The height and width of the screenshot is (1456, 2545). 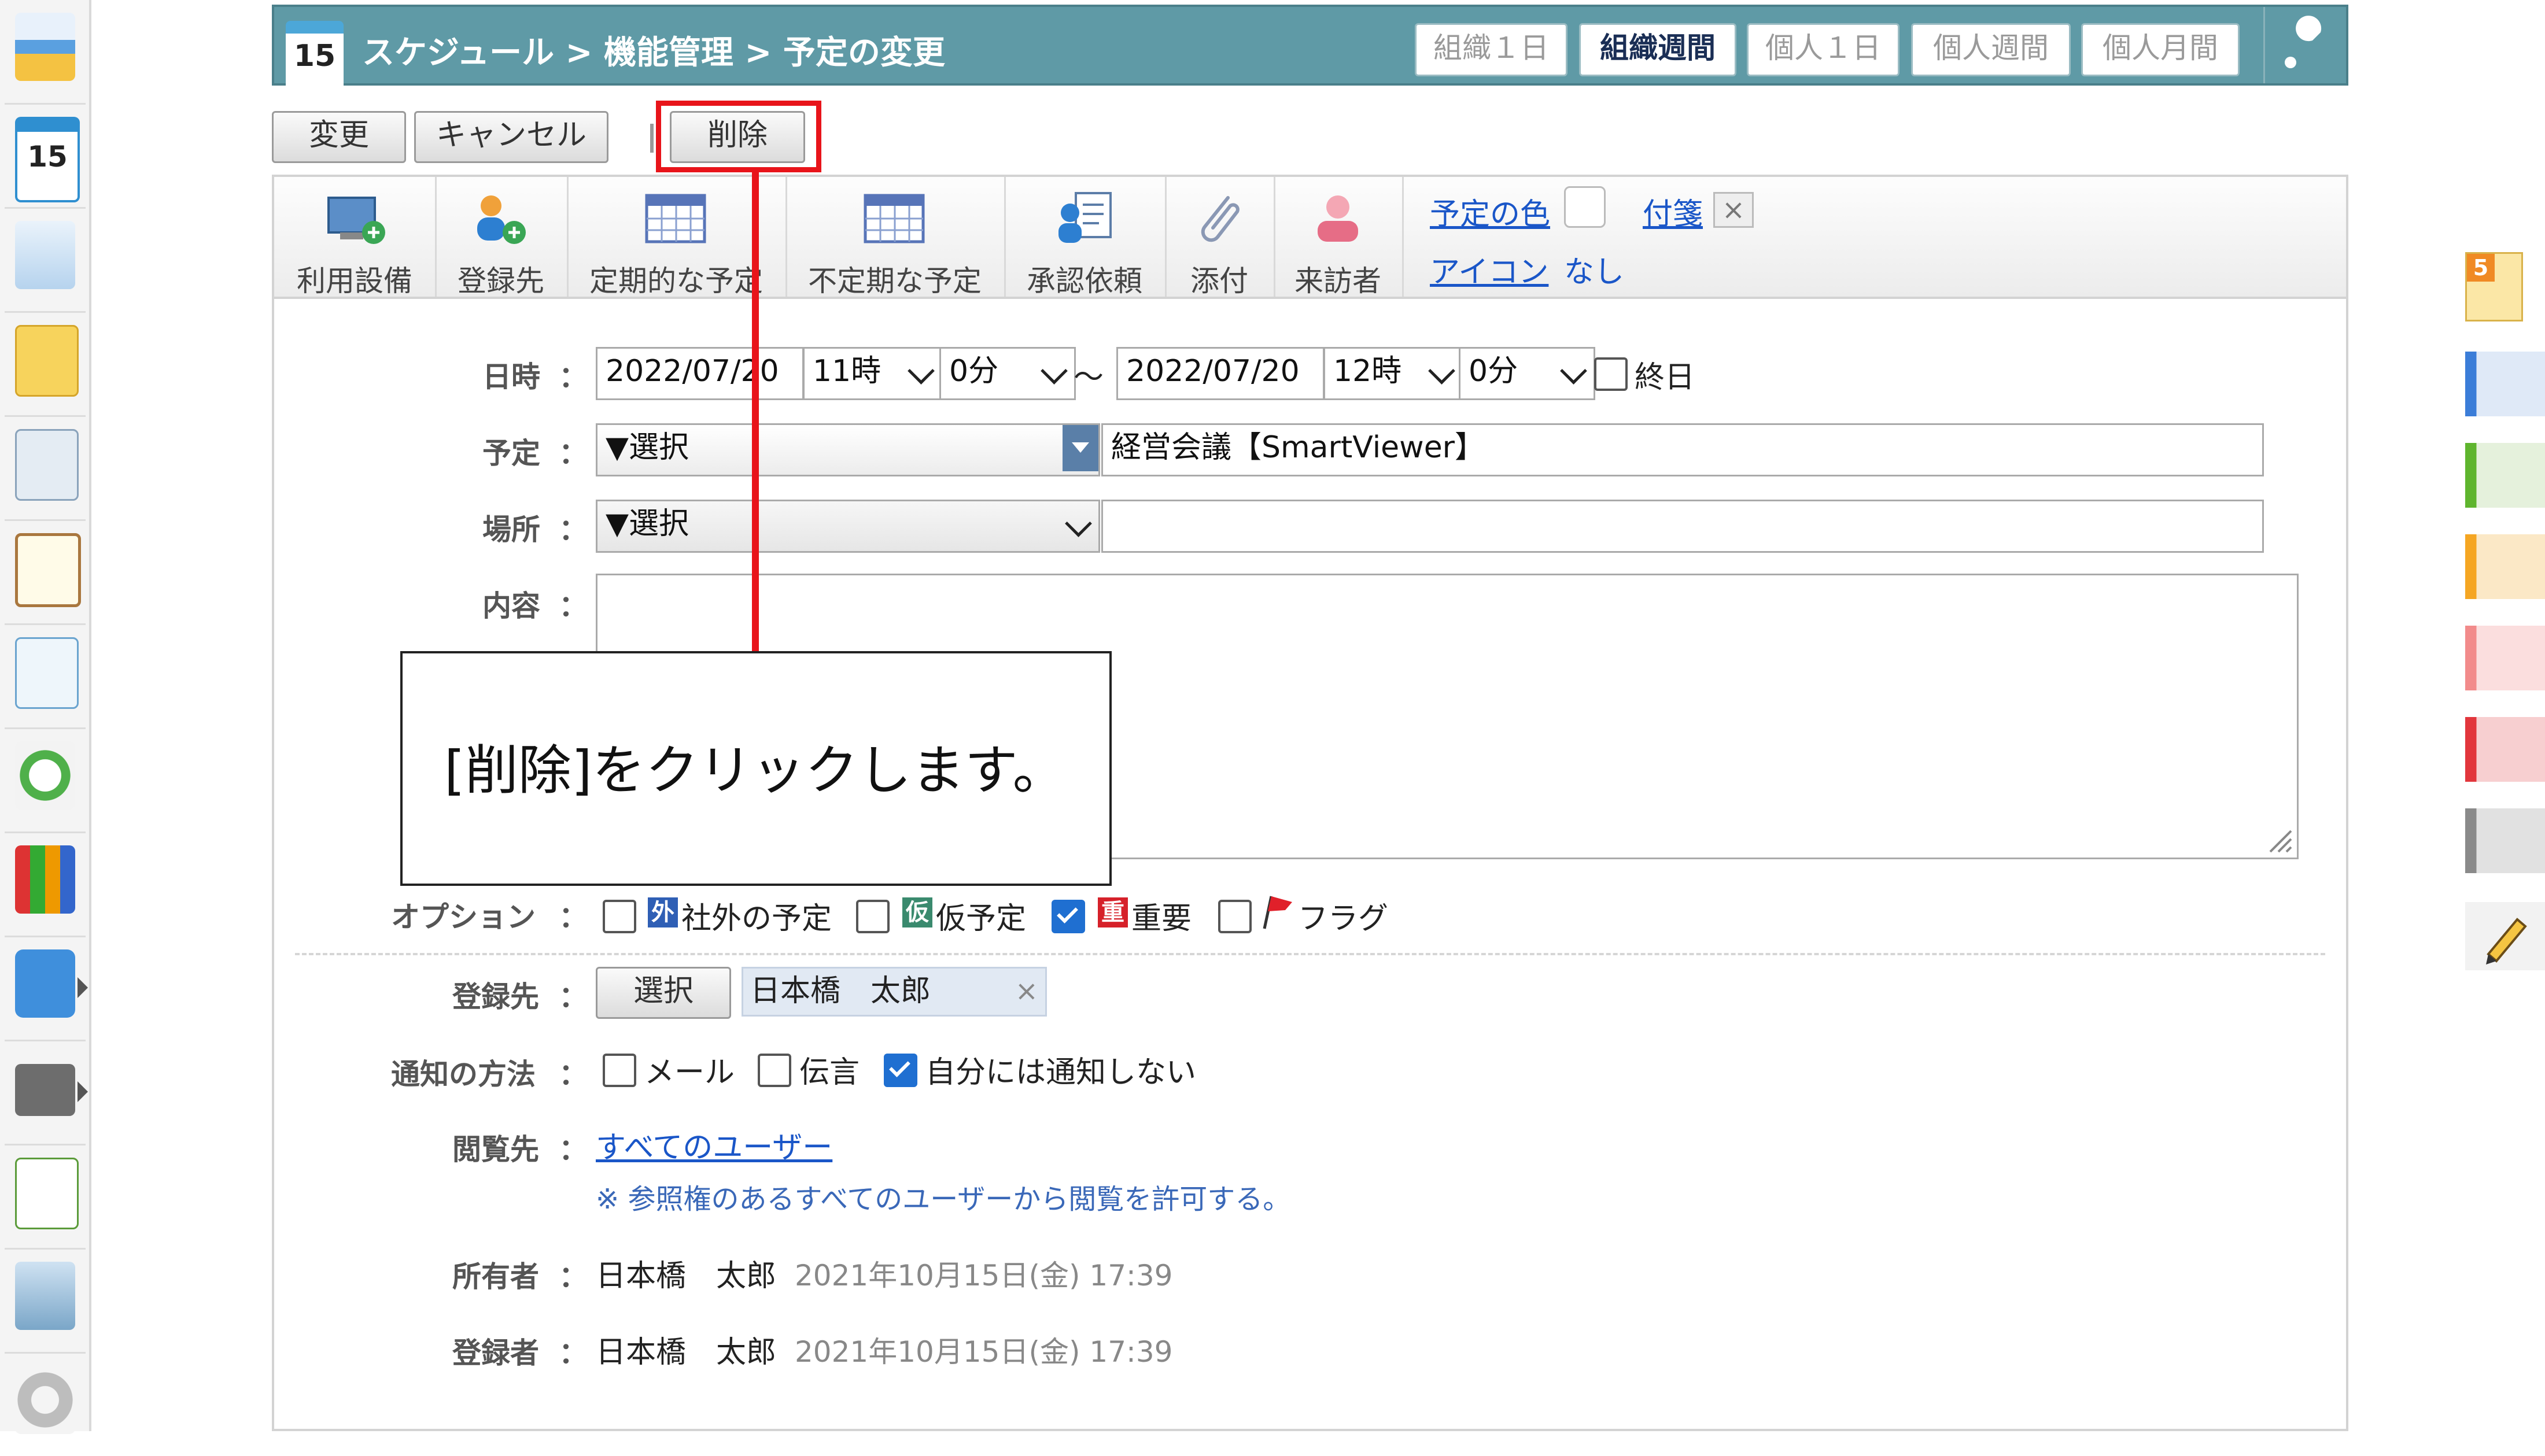 What do you see at coordinates (1682, 450) in the screenshot?
I see `schedule-title-input: 経営会議【SmartViewer】` at bounding box center [1682, 450].